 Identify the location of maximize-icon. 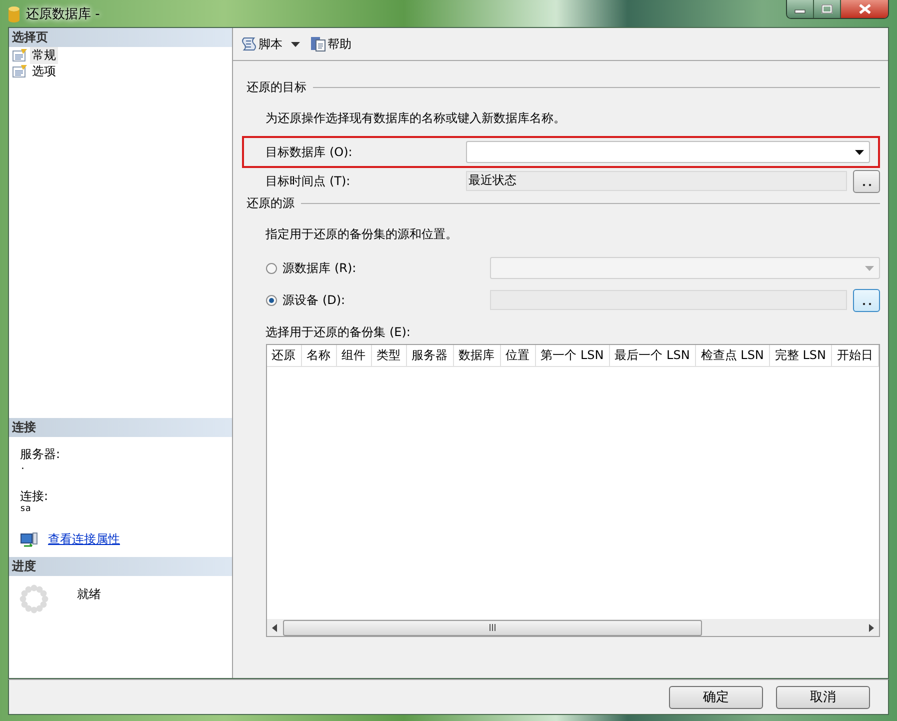
(827, 9).